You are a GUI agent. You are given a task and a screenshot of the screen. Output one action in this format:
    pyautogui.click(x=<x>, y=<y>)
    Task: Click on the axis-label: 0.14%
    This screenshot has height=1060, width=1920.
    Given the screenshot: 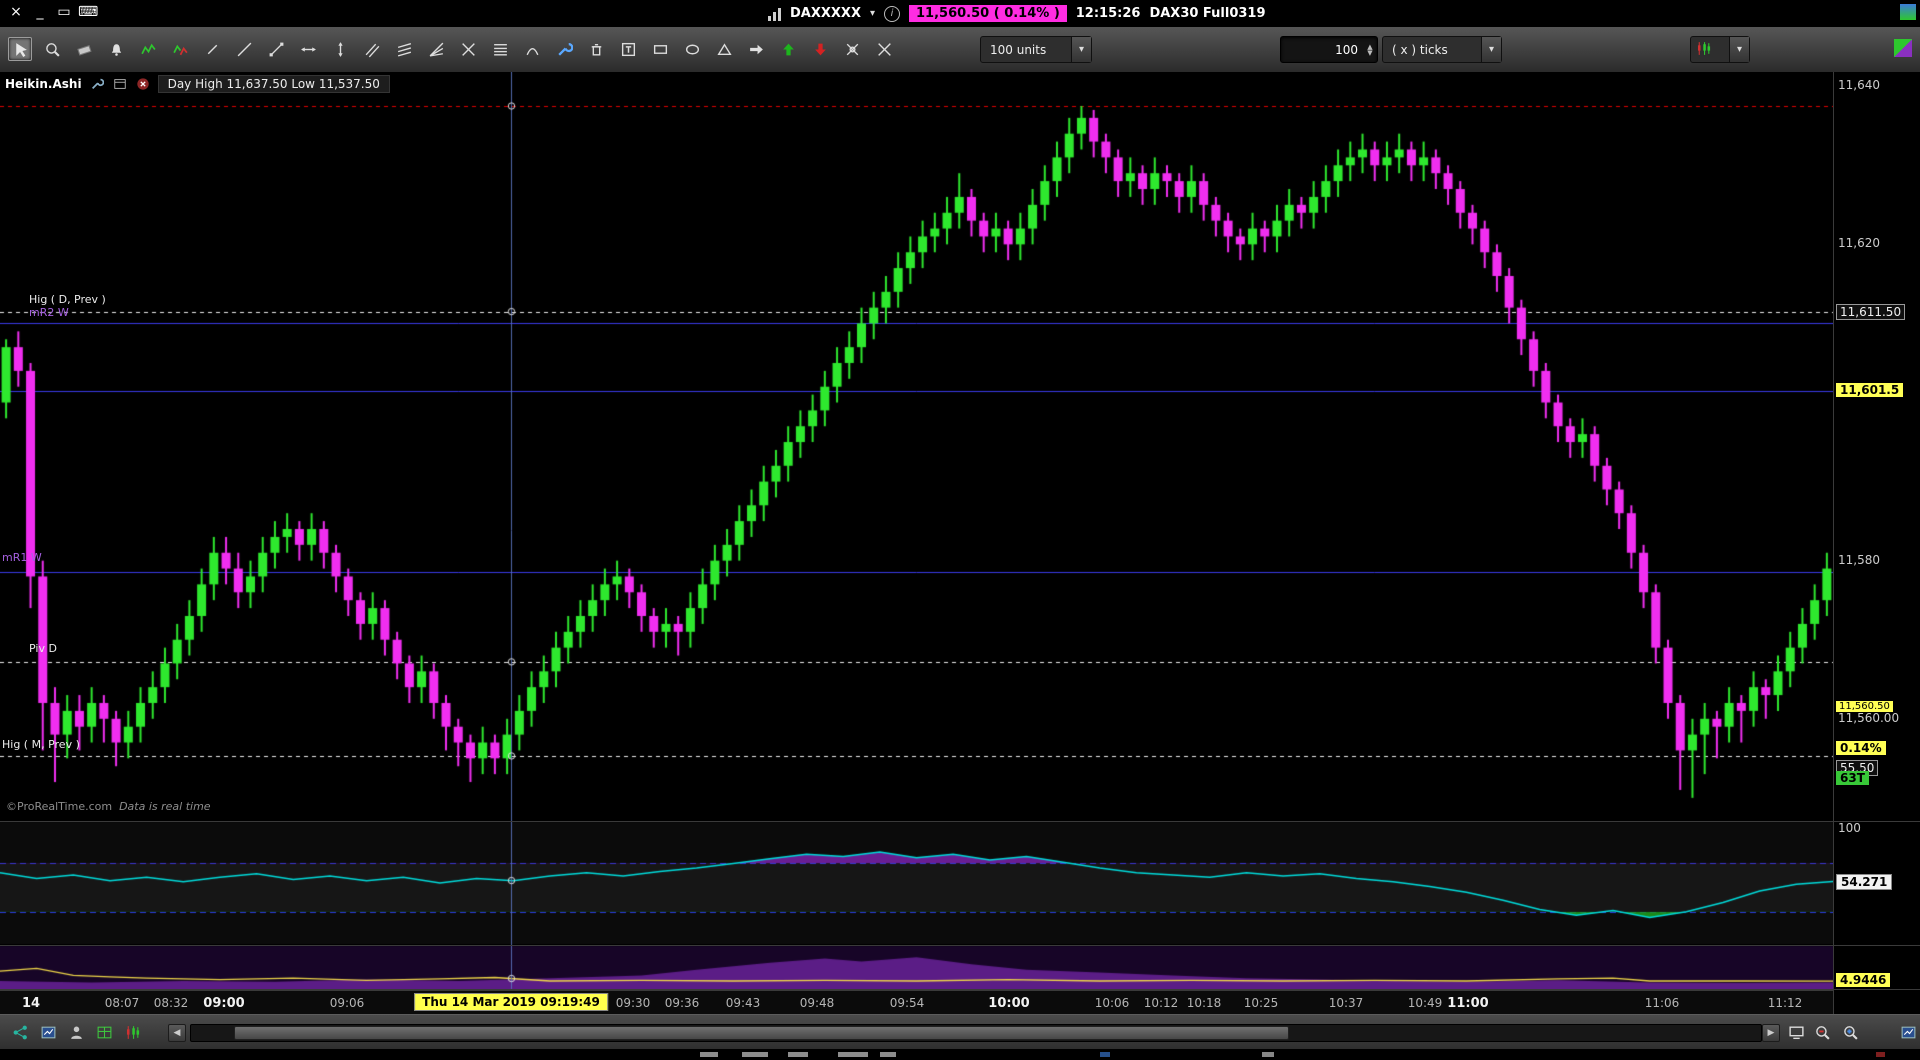 What is the action you would take?
    pyautogui.click(x=1861, y=748)
    